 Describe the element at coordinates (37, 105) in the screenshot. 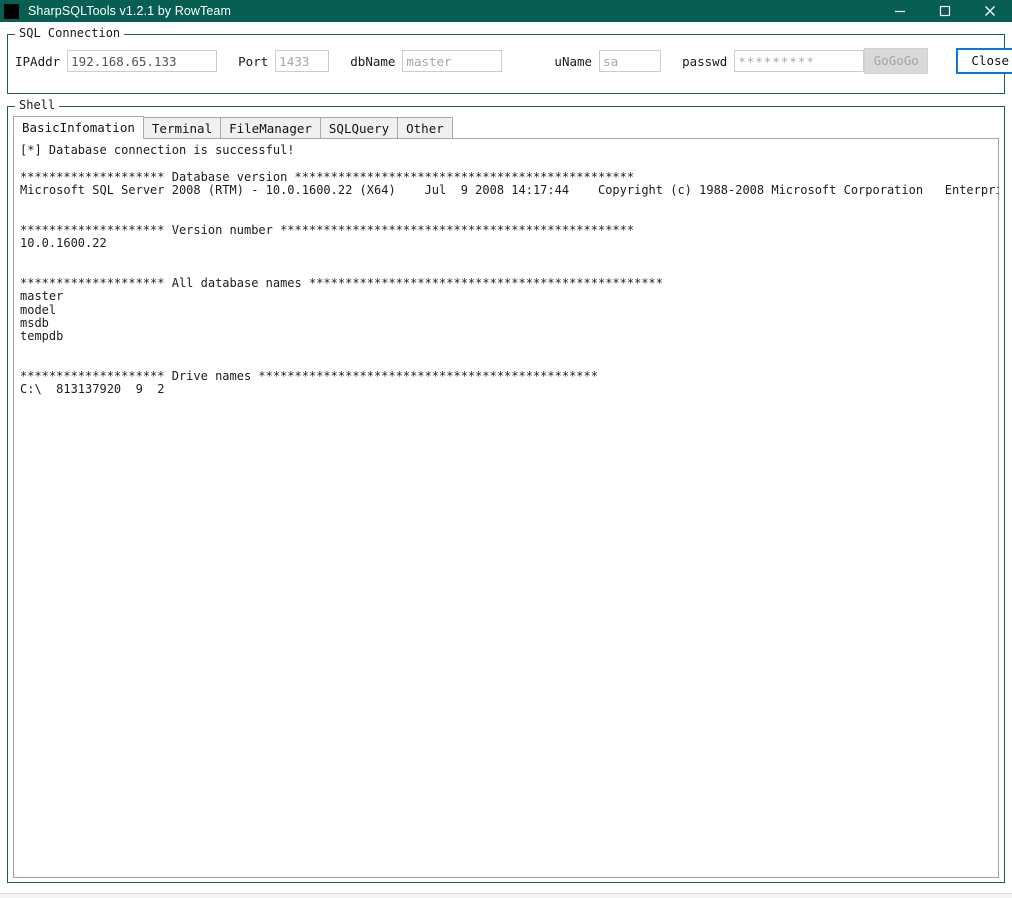

I see `shell-group-title: Shell` at that location.